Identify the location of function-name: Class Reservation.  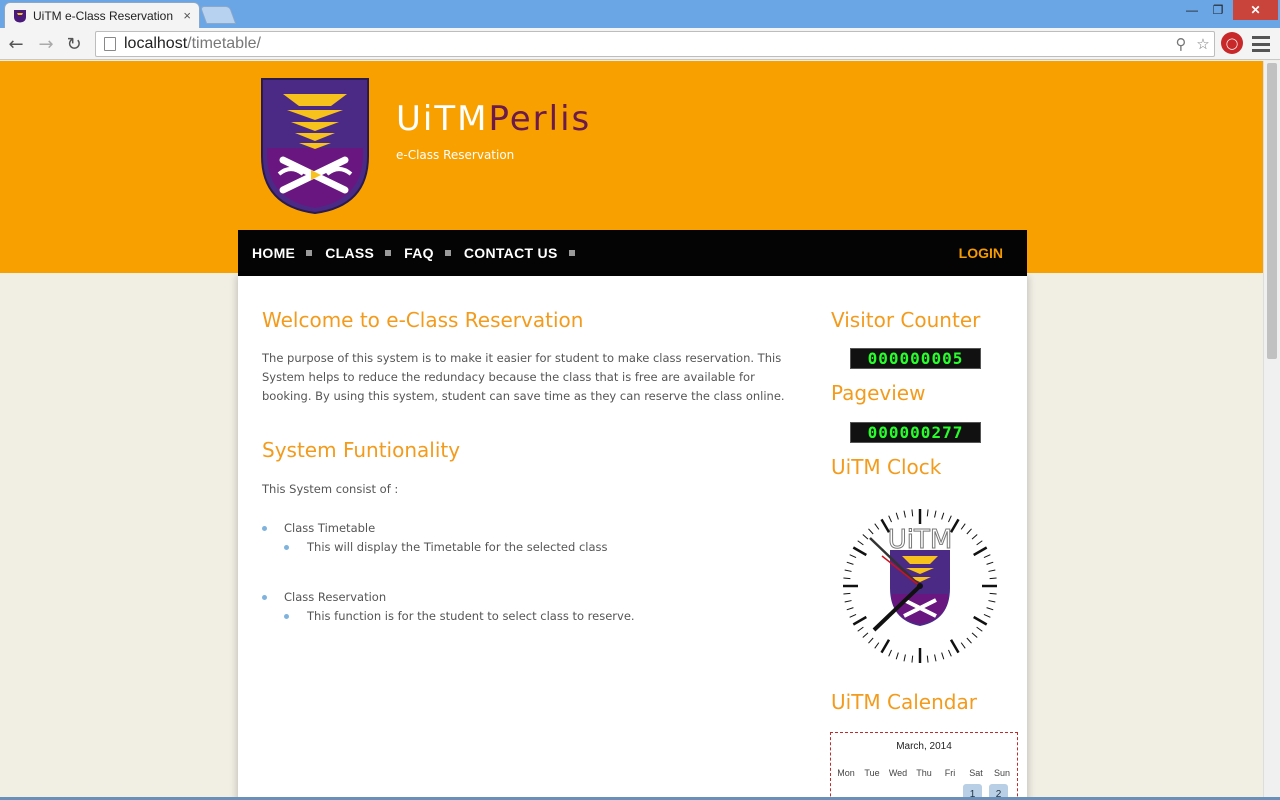
(335, 597).